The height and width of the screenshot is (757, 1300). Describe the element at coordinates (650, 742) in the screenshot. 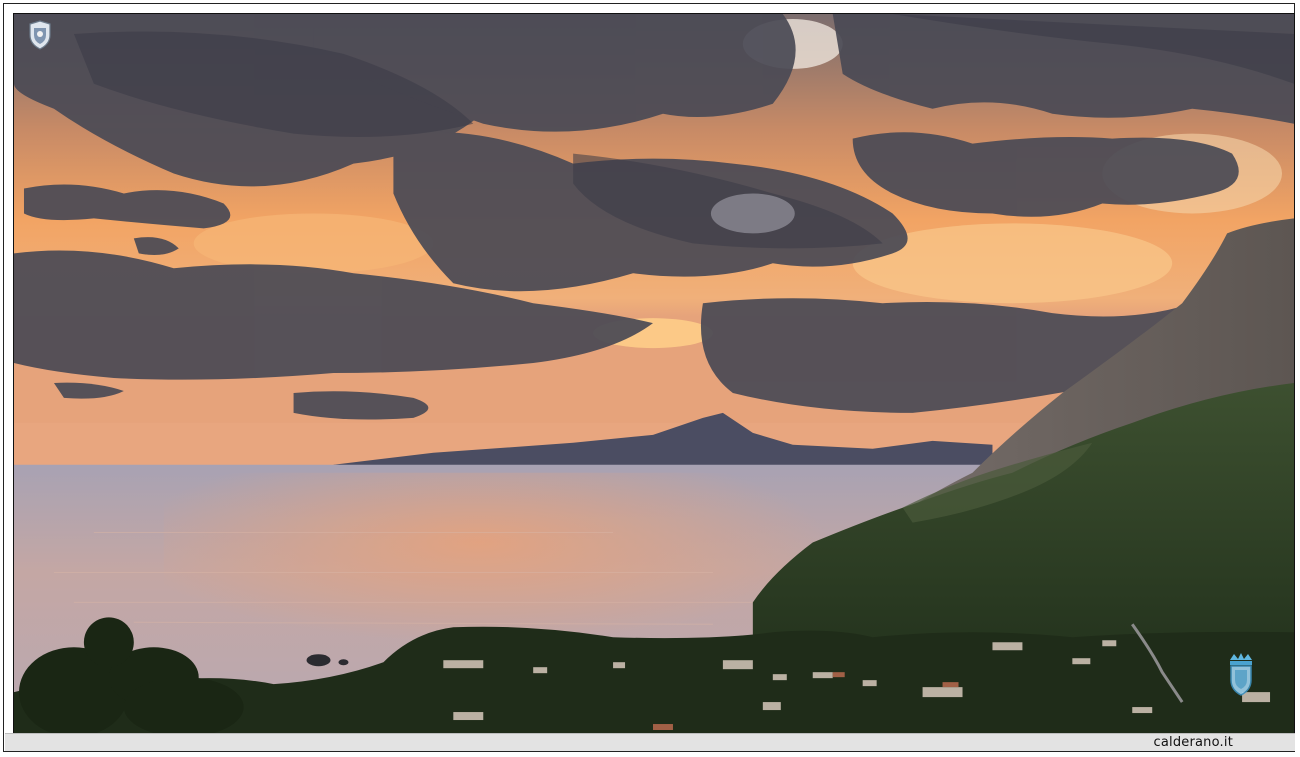

I see `caption-bar: calderano.it` at that location.